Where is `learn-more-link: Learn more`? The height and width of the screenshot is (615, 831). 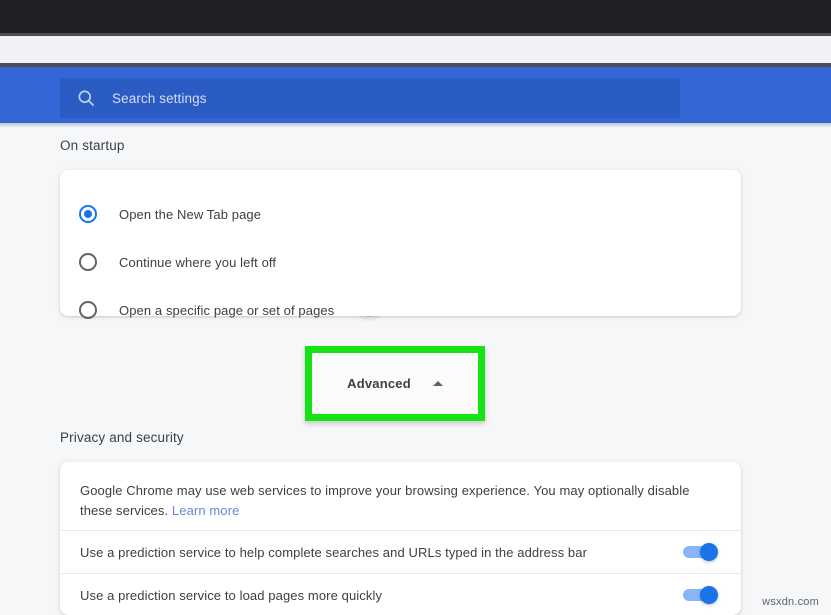 learn-more-link: Learn more is located at coordinates (205, 510).